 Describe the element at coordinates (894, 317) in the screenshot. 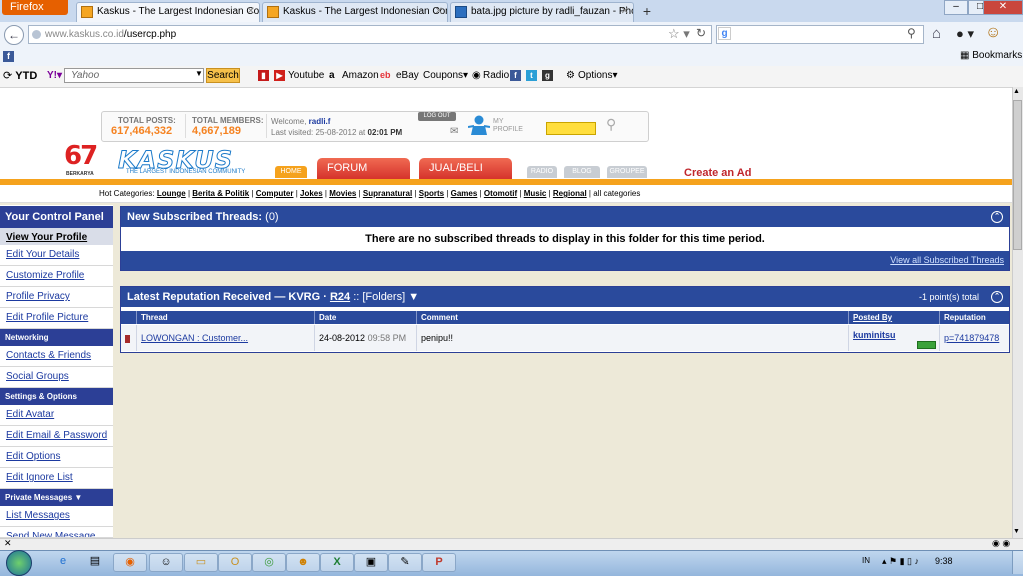

I see `column-posted-by: Posted By` at that location.